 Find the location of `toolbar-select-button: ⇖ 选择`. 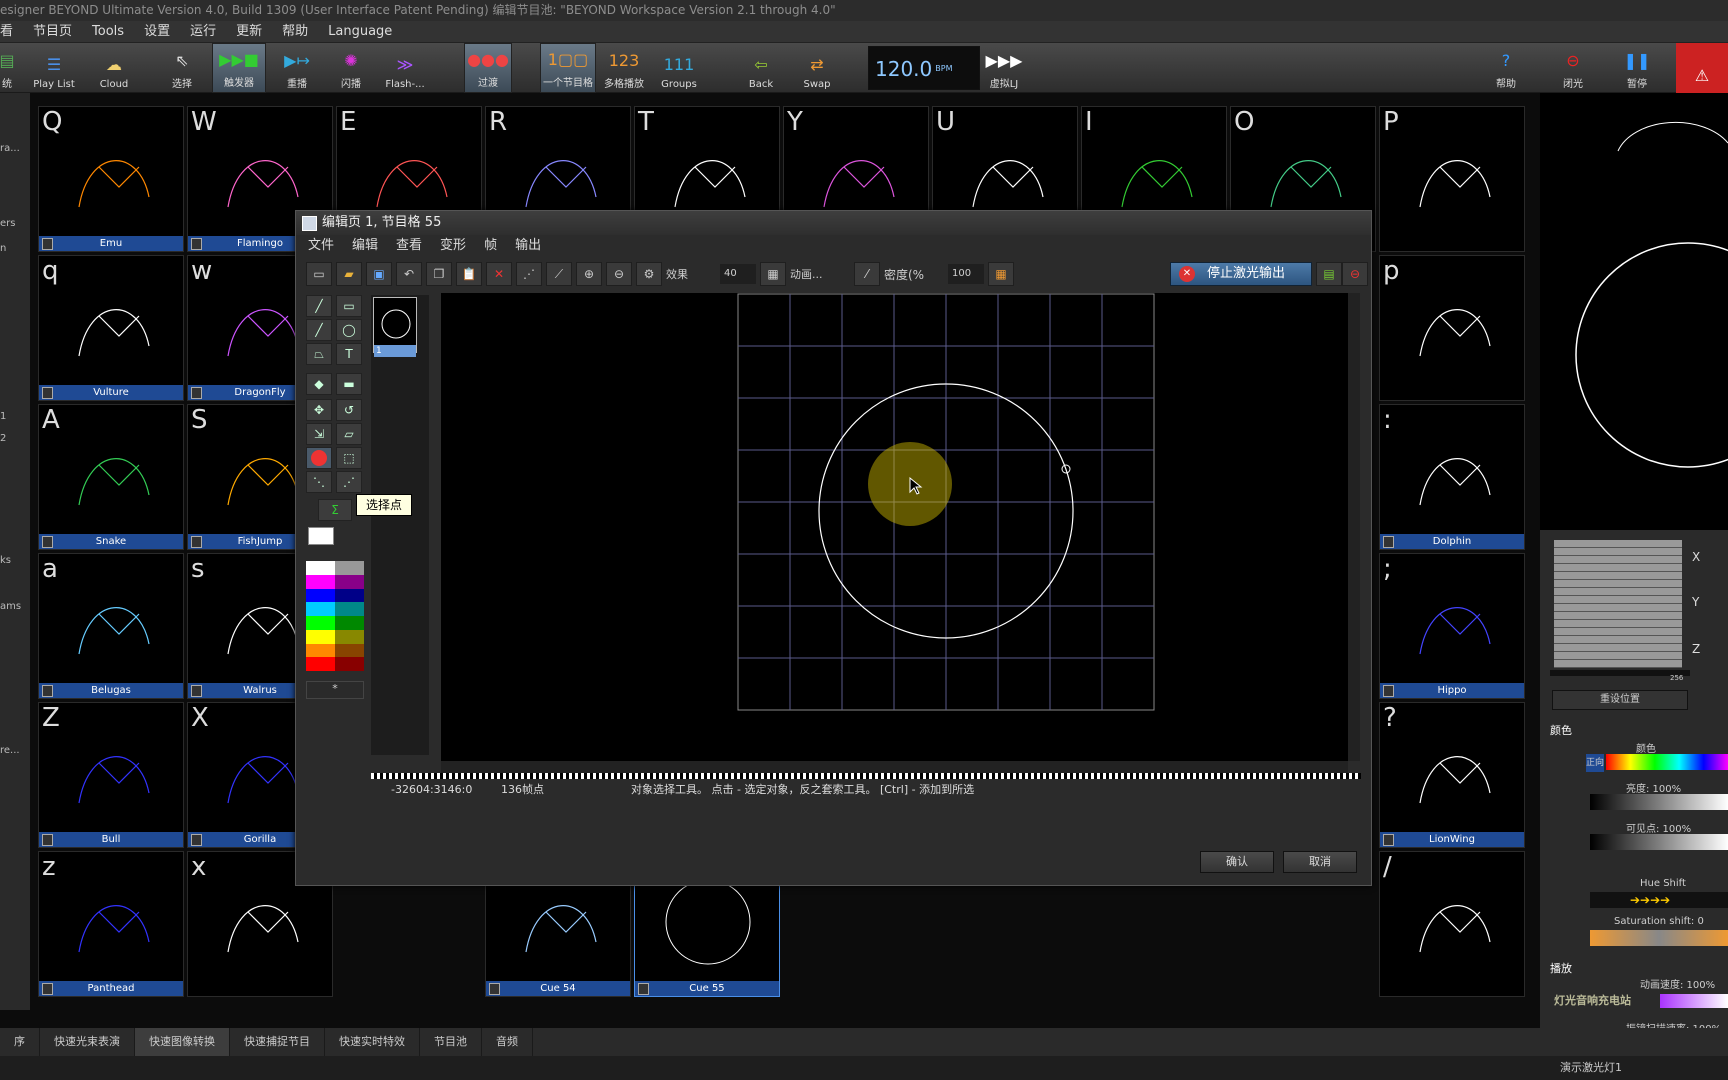

toolbar-select-button: ⇖ 选择 is located at coordinates (182, 68).